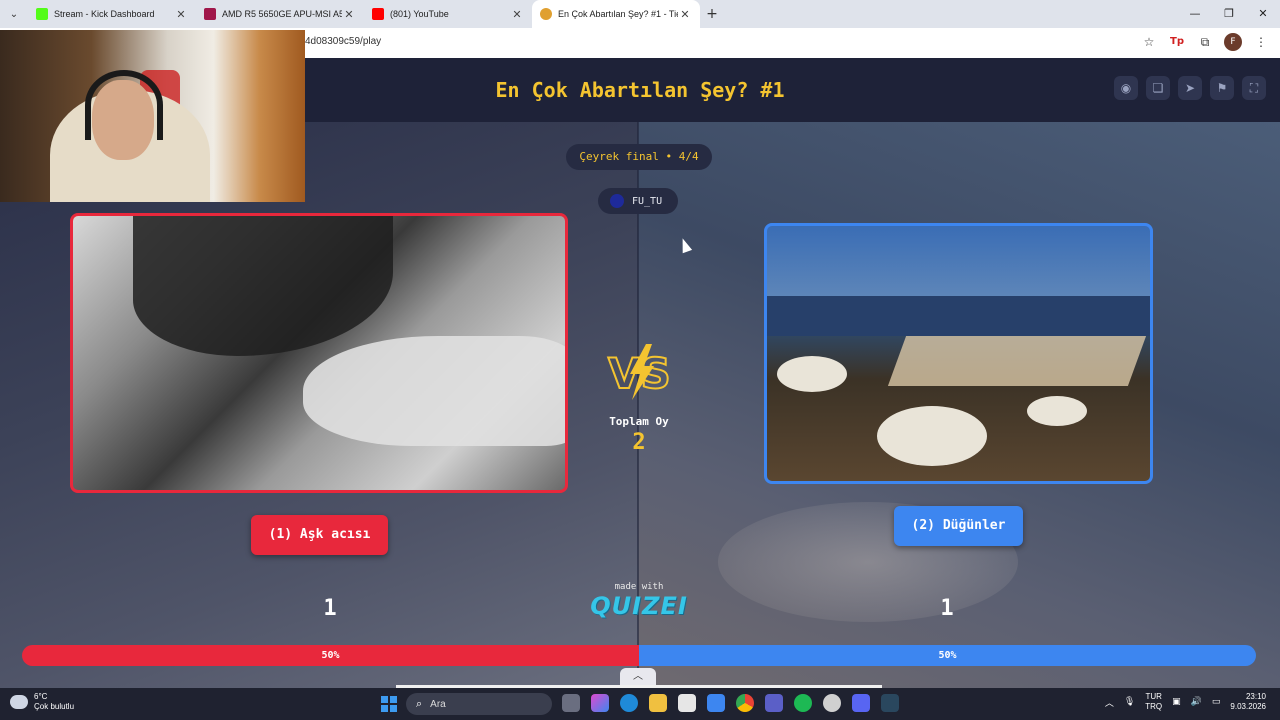 The image size is (1280, 720). Describe the element at coordinates (1149, 42) in the screenshot. I see `bookmark-star-icon: ☆` at that location.